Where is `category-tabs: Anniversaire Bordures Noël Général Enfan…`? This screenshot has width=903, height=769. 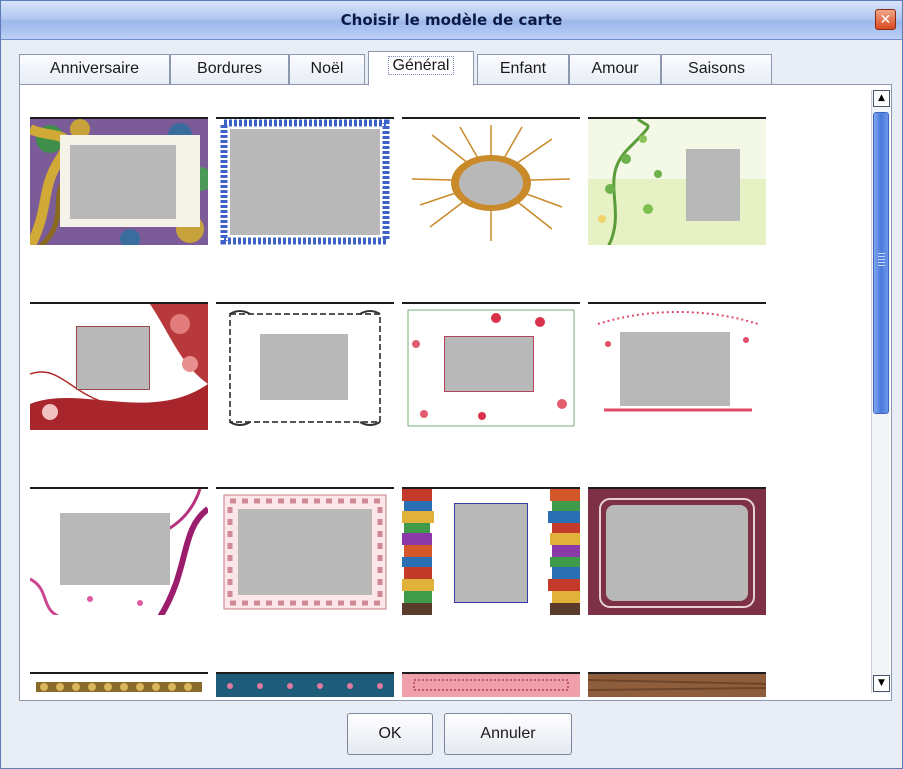
category-tabs: Anniversaire Bordures Noël Général Enfan… is located at coordinates (454, 68).